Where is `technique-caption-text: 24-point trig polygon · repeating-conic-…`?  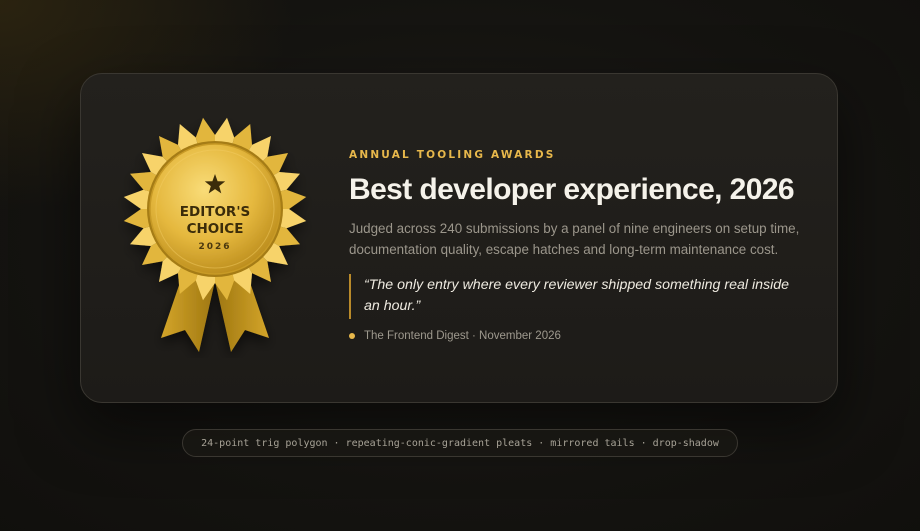
technique-caption-text: 24-point trig polygon · repeating-conic-… is located at coordinates (460, 443).